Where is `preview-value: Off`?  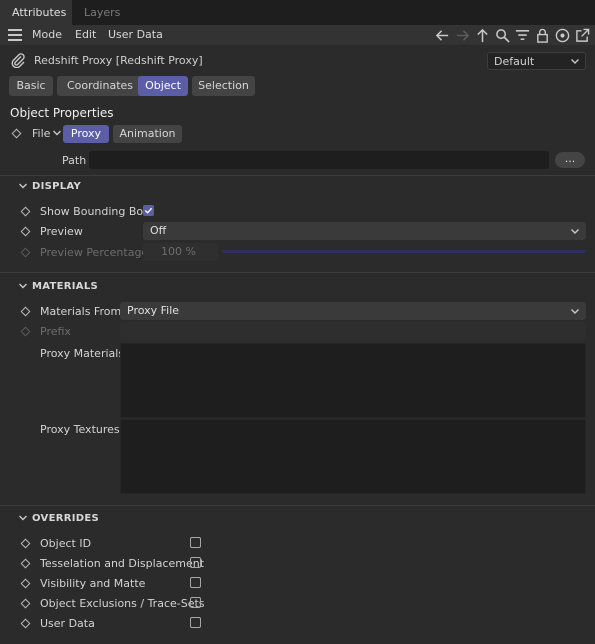
preview-value: Off is located at coordinates (158, 230).